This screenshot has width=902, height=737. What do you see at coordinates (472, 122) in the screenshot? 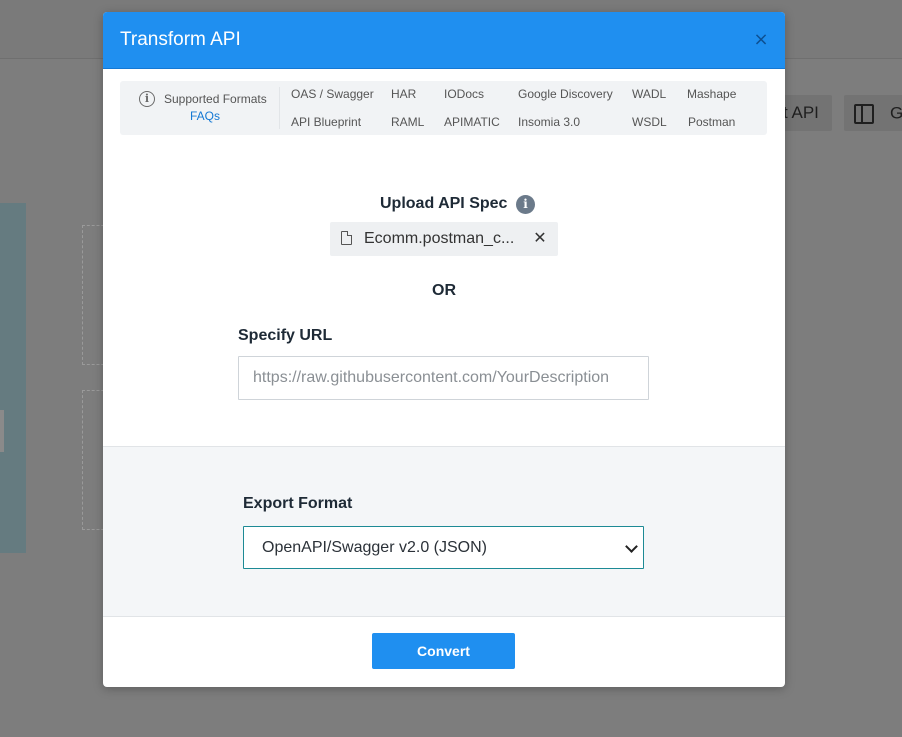
I see `format-apimatic: APIMATIC` at bounding box center [472, 122].